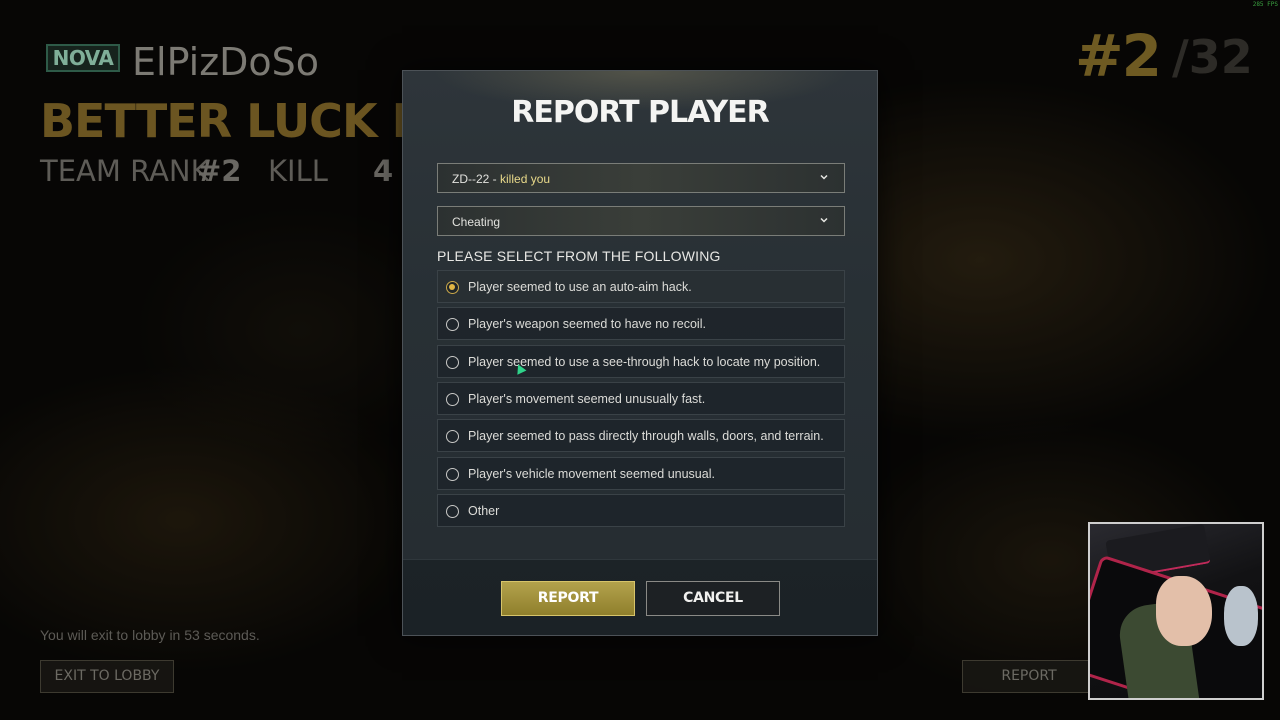  I want to click on dialog-footer, so click(640, 597).